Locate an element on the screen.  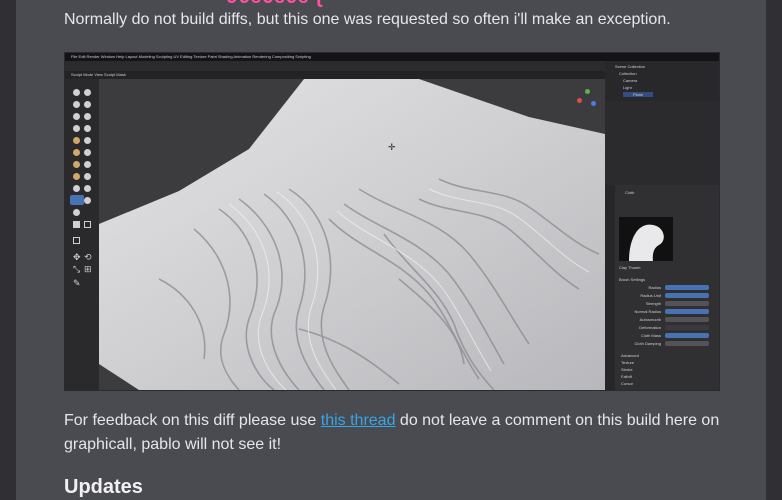
sculpt-tool-shelf: ✥ ⟲ ⤡ ⊞ ✎ is located at coordinates (82, 234).